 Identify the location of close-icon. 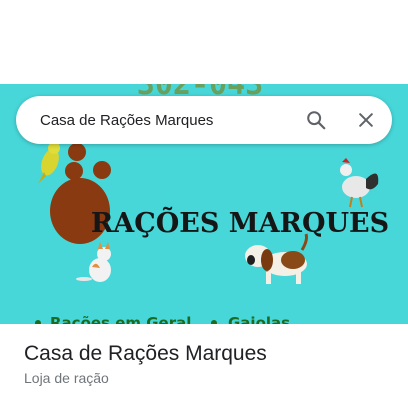
(366, 120).